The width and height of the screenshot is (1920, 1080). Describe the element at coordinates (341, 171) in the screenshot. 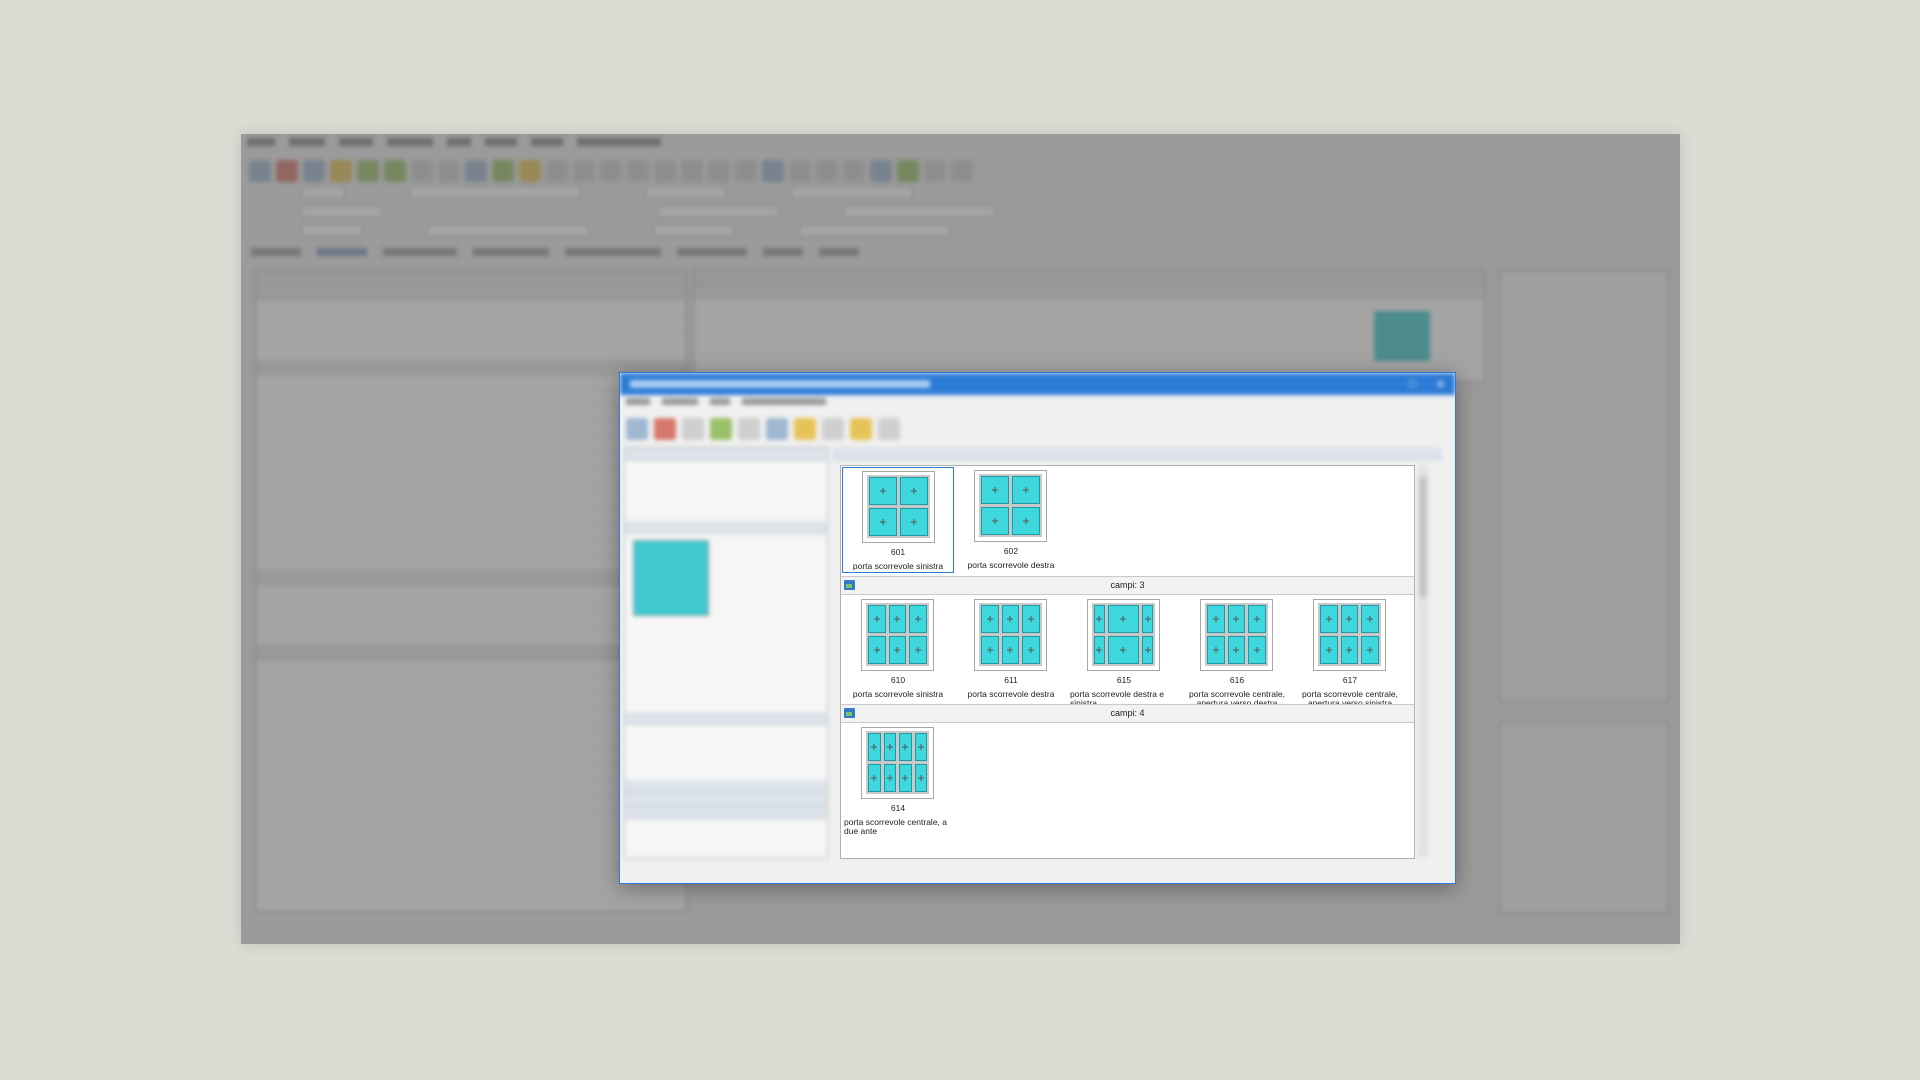

I see `people-icon` at that location.